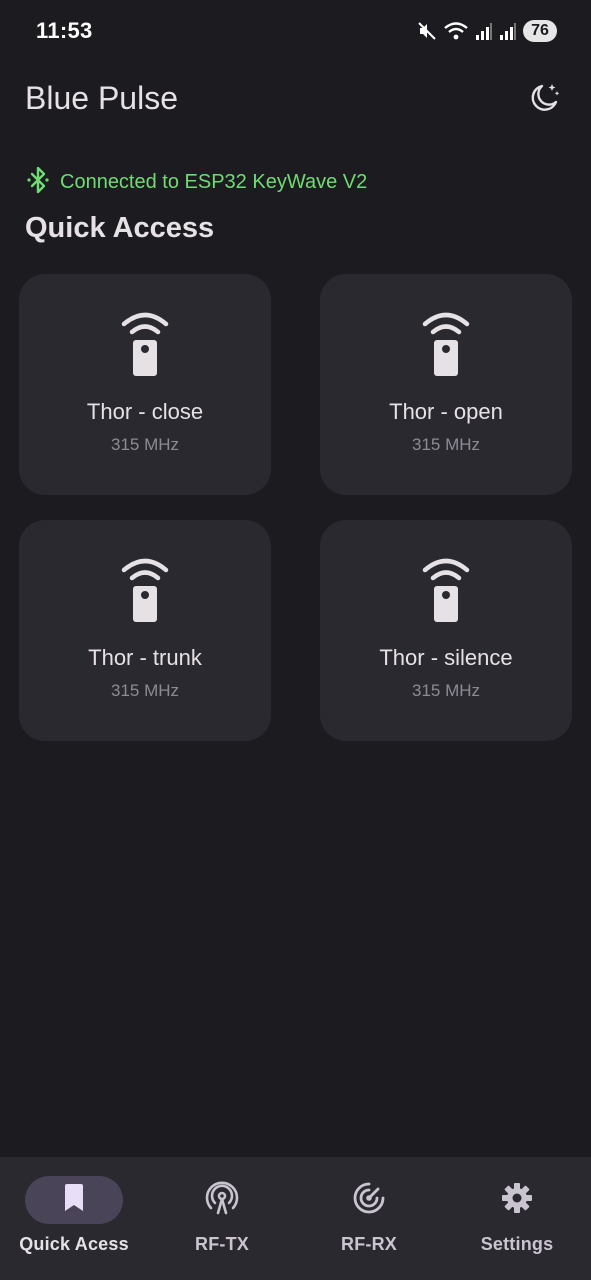 The height and width of the screenshot is (1280, 591). I want to click on bottom-navigation: Quick Acess RF-TX RF-RX Settings, so click(295, 1218).